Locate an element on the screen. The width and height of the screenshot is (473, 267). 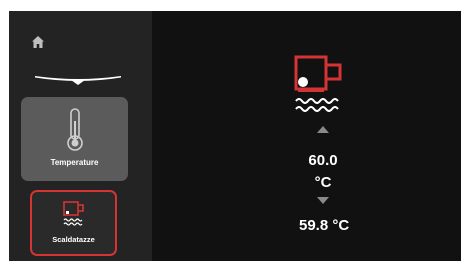
increase-arrow-icon is located at coordinates (323, 129).